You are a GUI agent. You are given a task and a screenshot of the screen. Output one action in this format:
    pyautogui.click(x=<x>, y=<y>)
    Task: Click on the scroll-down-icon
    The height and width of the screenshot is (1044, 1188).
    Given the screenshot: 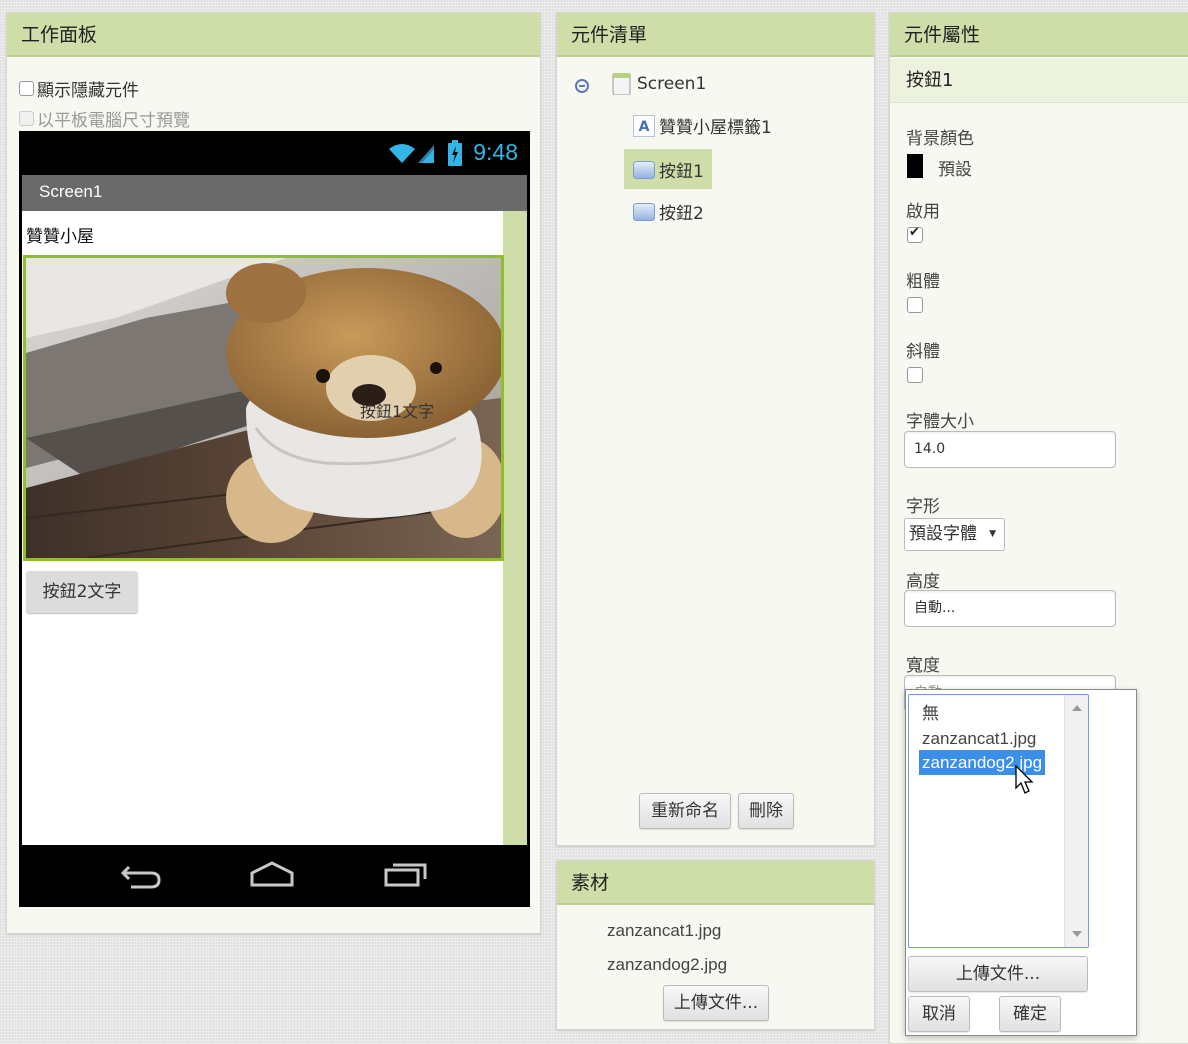 What is the action you would take?
    pyautogui.click(x=1077, y=934)
    